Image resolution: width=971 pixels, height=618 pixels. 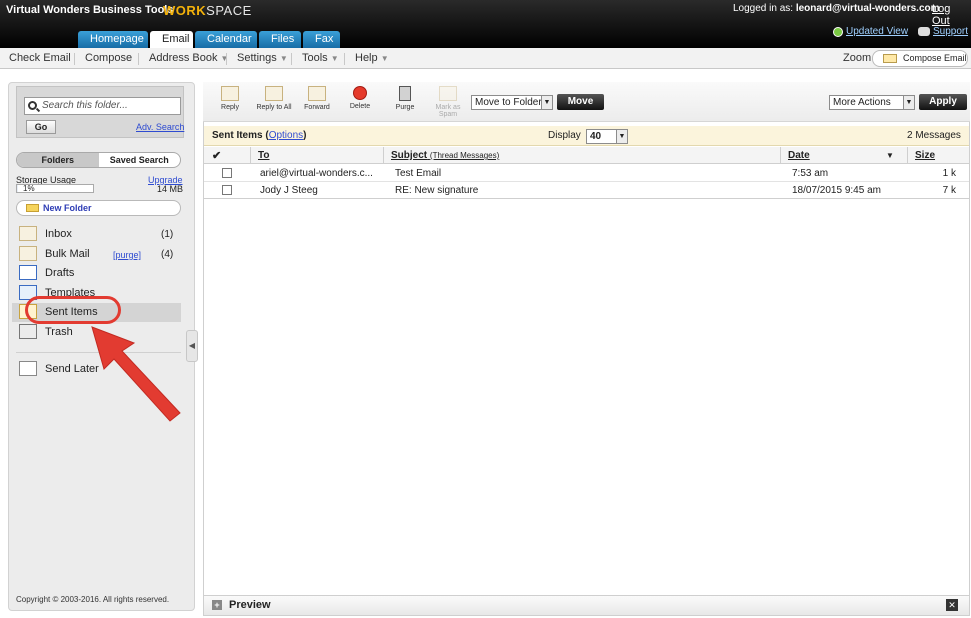 What do you see at coordinates (836, 190) in the screenshot?
I see `row-date: 18/07/2015 9:45 am` at bounding box center [836, 190].